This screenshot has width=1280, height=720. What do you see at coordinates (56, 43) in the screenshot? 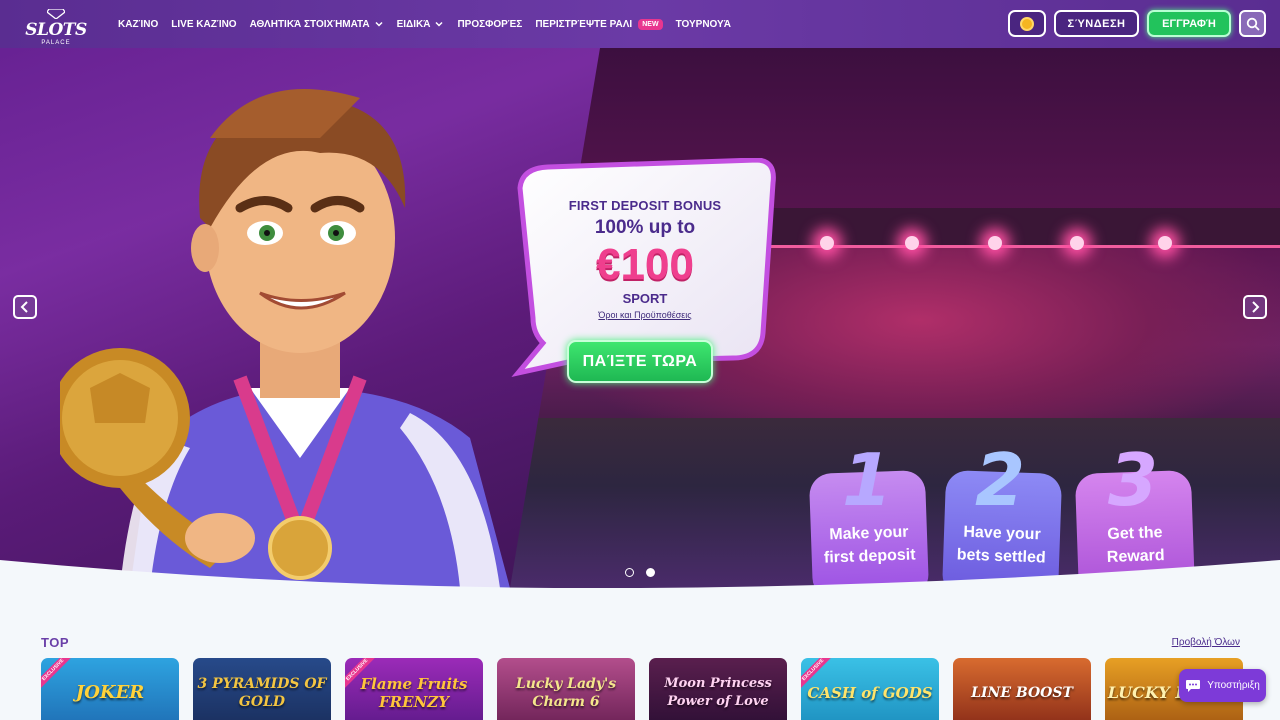
I see `logo-sub: PALACE` at bounding box center [56, 43].